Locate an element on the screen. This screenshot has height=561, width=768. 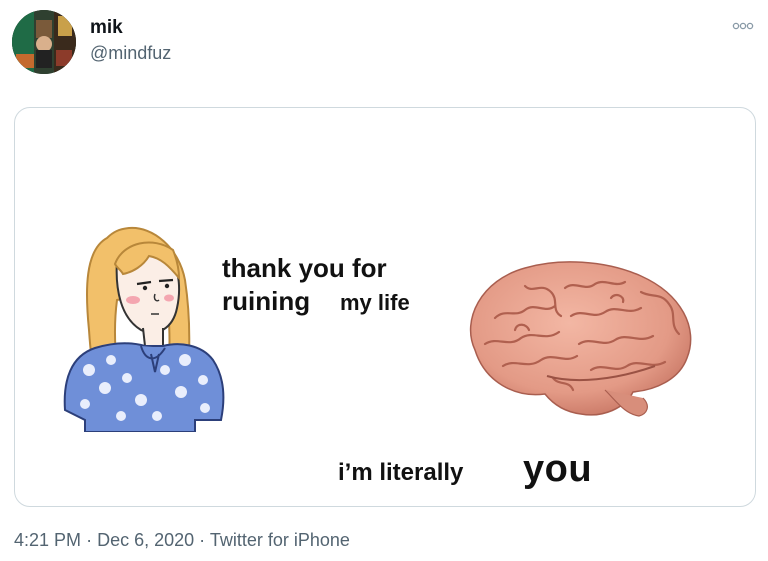
tweet-date: Dec 6, 2020 is located at coordinates (145, 540).